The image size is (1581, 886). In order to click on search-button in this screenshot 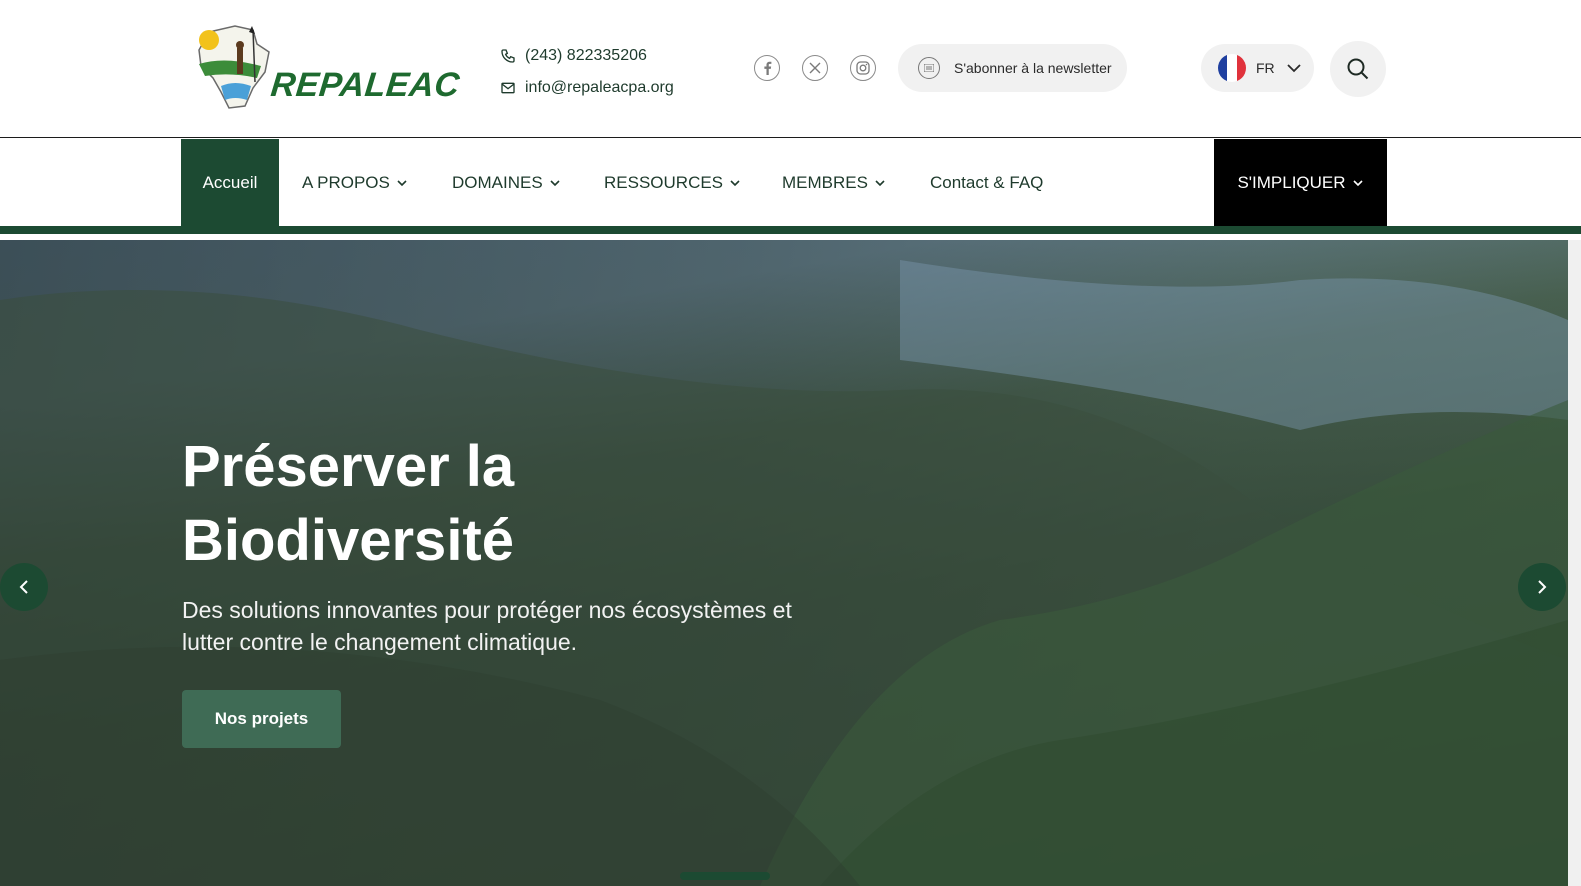, I will do `click(1358, 69)`.